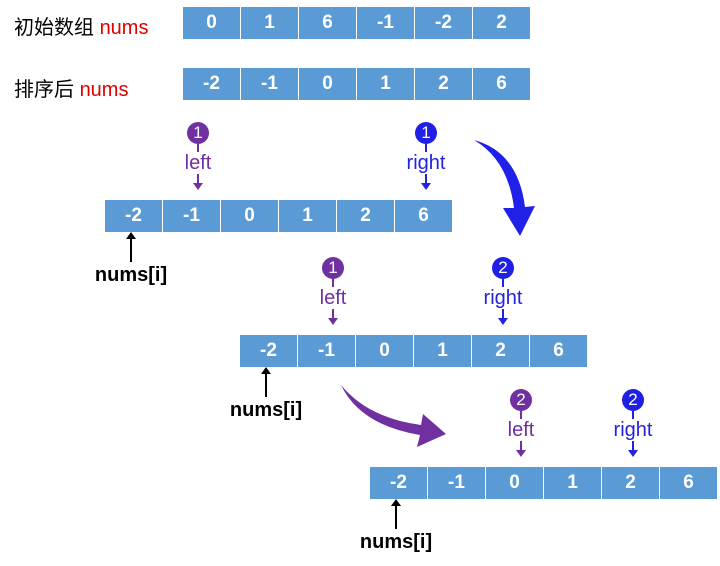 The width and height of the screenshot is (720, 566). Describe the element at coordinates (393, 416) in the screenshot. I see `purple-curved-arrow` at that location.